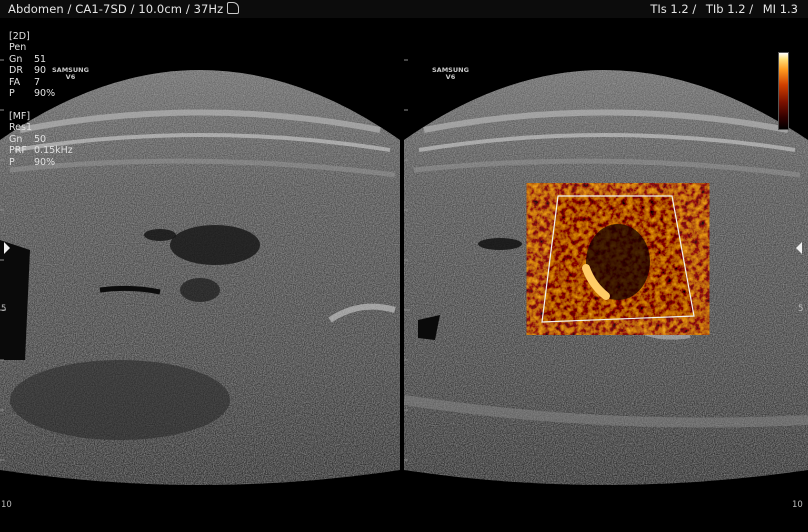 The height and width of the screenshot is (532, 808). I want to click on param-row: Pen, so click(32, 47).